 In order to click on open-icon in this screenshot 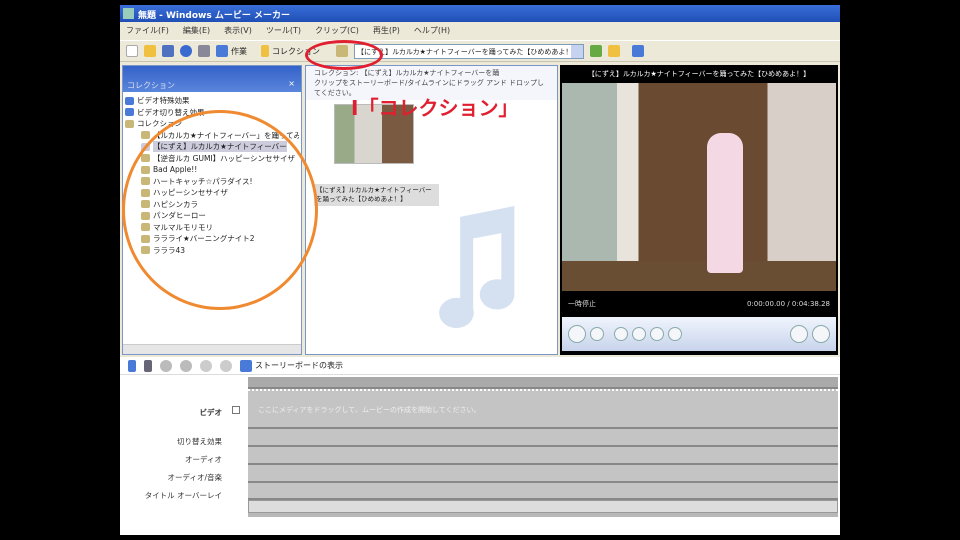, I will do `click(150, 51)`.